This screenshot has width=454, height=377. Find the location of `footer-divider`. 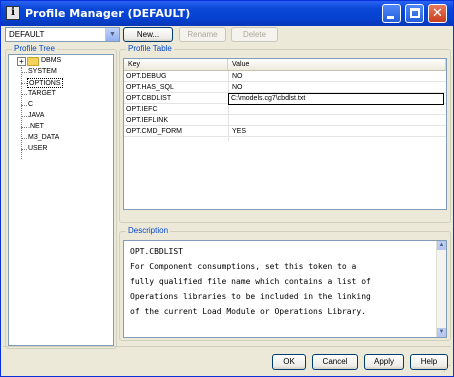

footer-divider is located at coordinates (227, 346).